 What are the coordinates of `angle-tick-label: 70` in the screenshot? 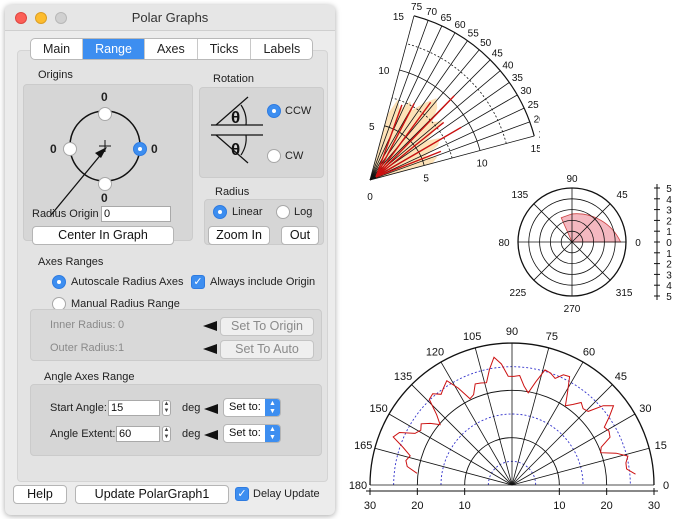 It's located at (432, 12).